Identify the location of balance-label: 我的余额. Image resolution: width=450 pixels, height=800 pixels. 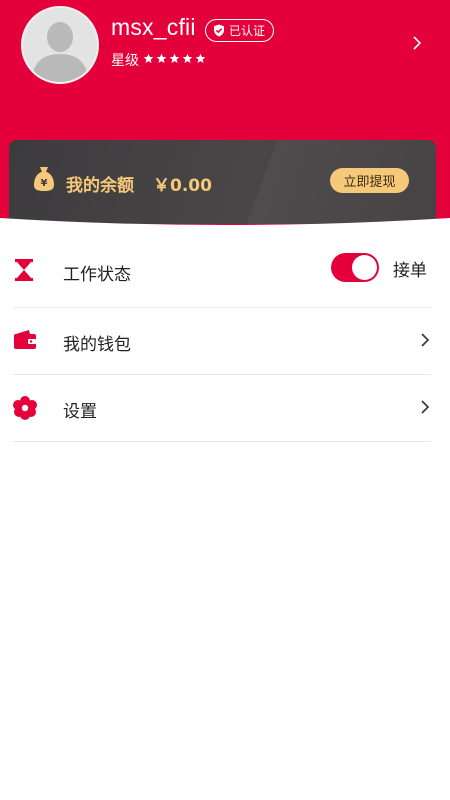
(100, 186).